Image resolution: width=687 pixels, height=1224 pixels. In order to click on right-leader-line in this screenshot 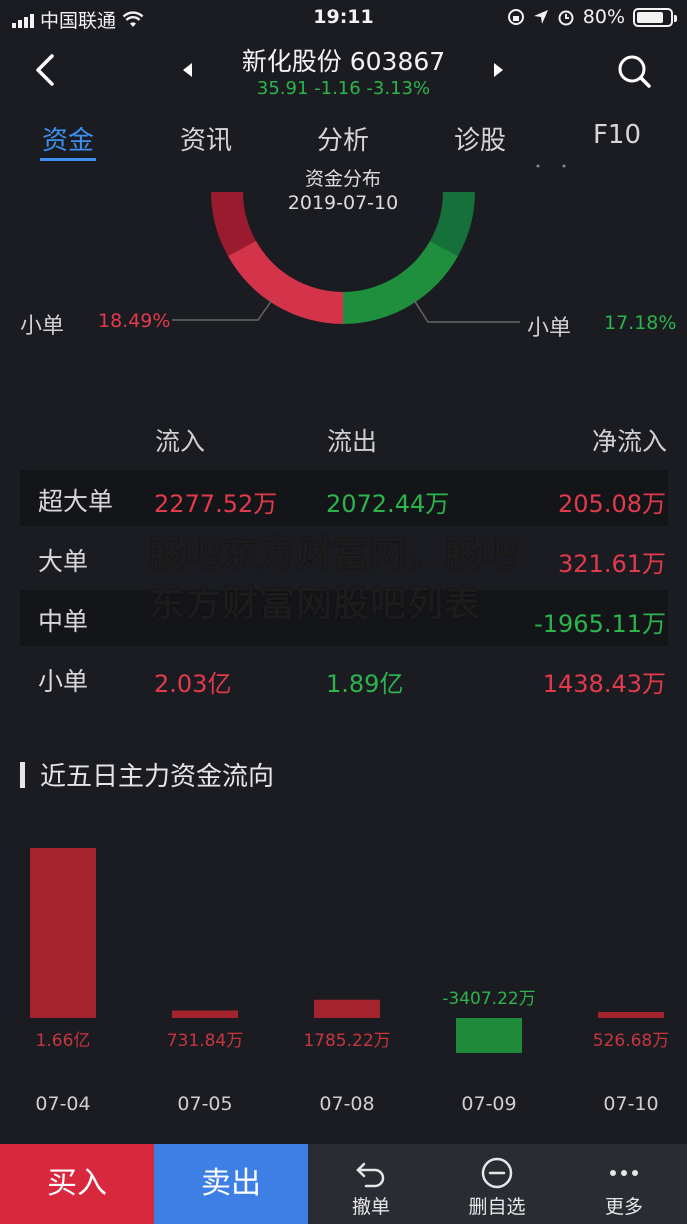, I will do `click(466, 311)`.